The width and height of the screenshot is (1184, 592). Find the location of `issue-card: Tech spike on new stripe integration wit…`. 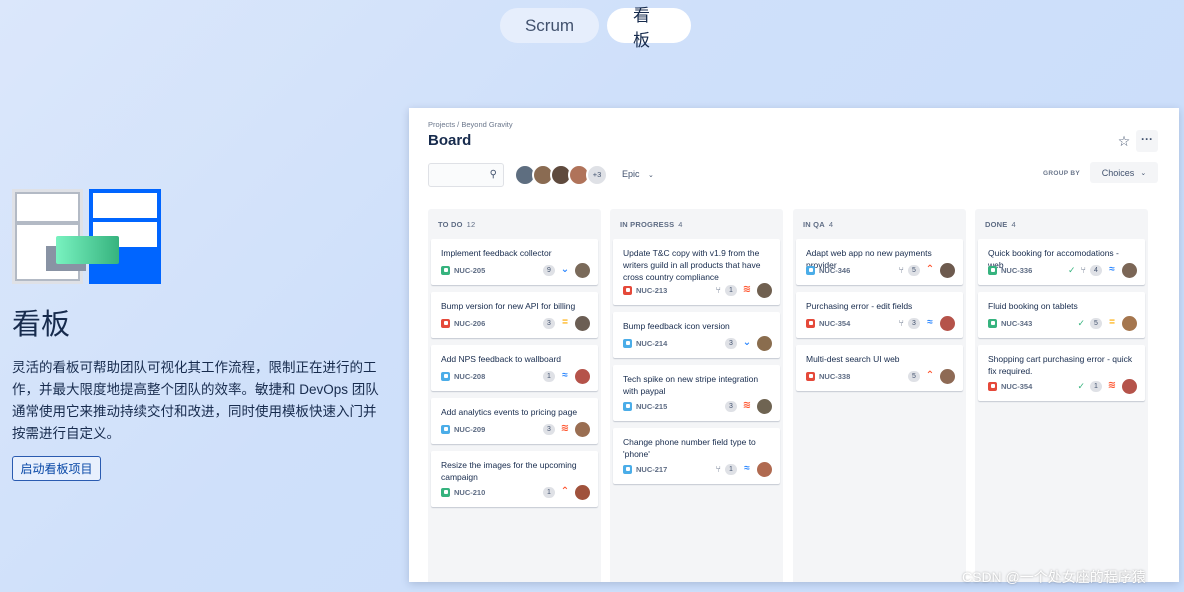

issue-card: Tech spike on new stripe integration wit… is located at coordinates (696, 393).